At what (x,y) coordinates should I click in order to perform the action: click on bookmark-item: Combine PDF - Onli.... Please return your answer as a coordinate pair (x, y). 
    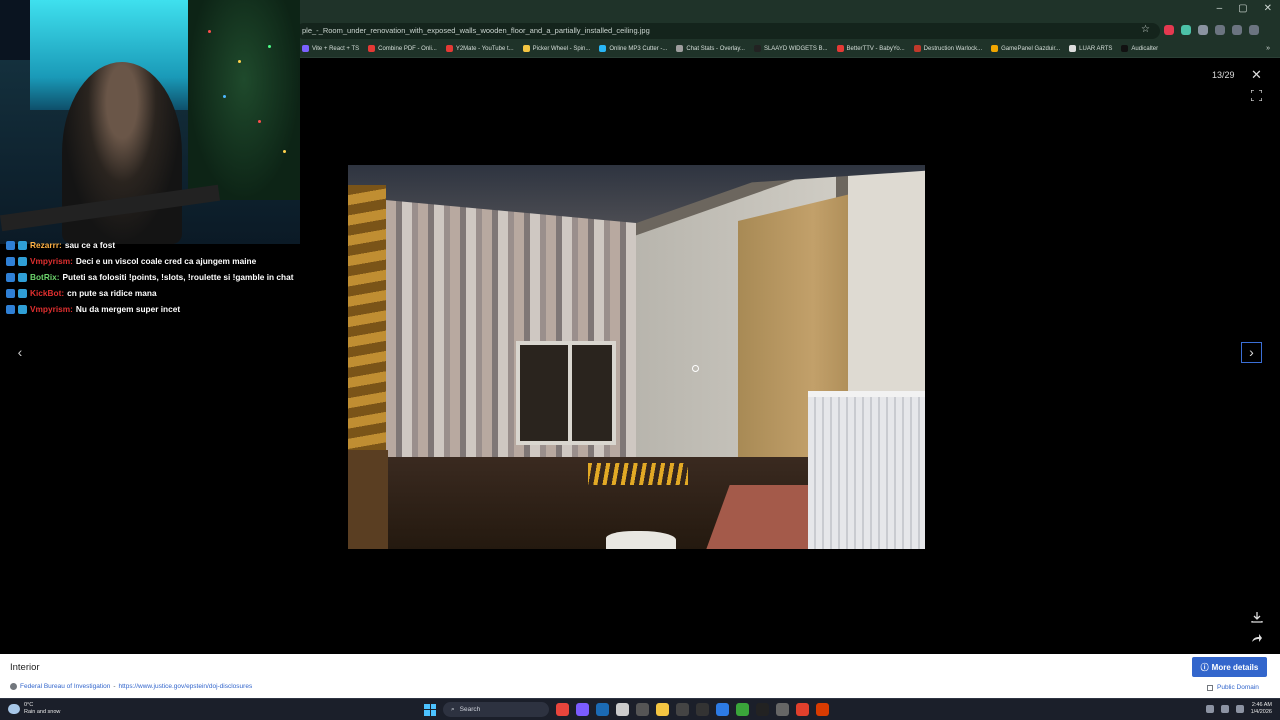
    Looking at the image, I should click on (402, 48).